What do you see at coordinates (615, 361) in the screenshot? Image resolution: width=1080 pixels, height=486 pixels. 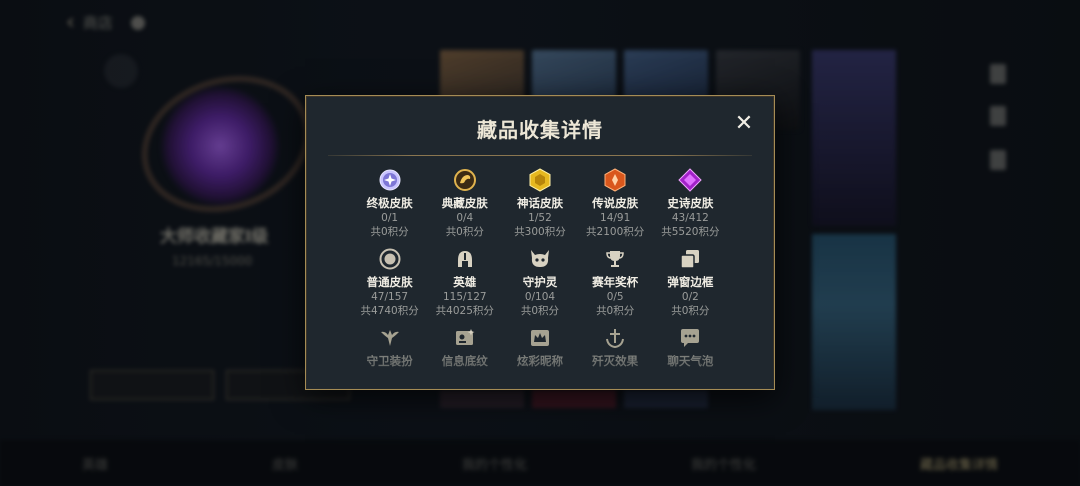 I see `item-name: 歼灭效果` at bounding box center [615, 361].